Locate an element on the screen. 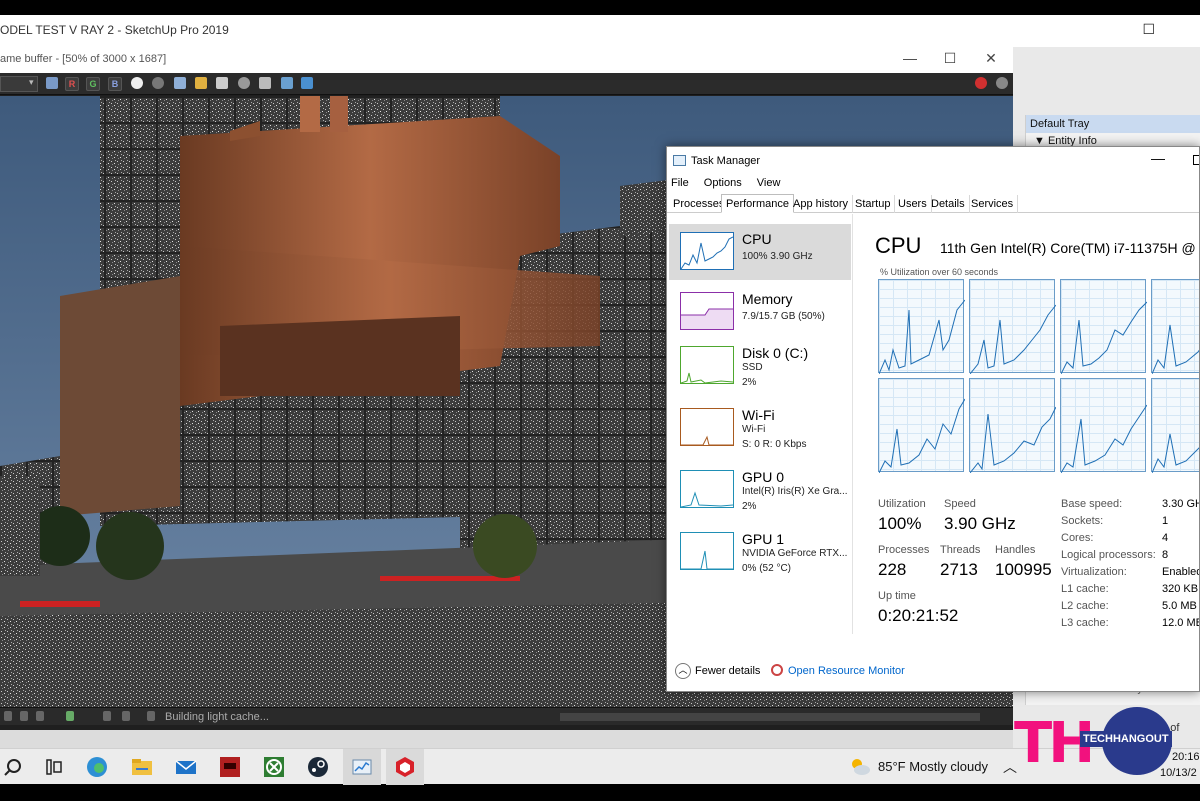  render-settings-icon is located at coordinates (287, 83).